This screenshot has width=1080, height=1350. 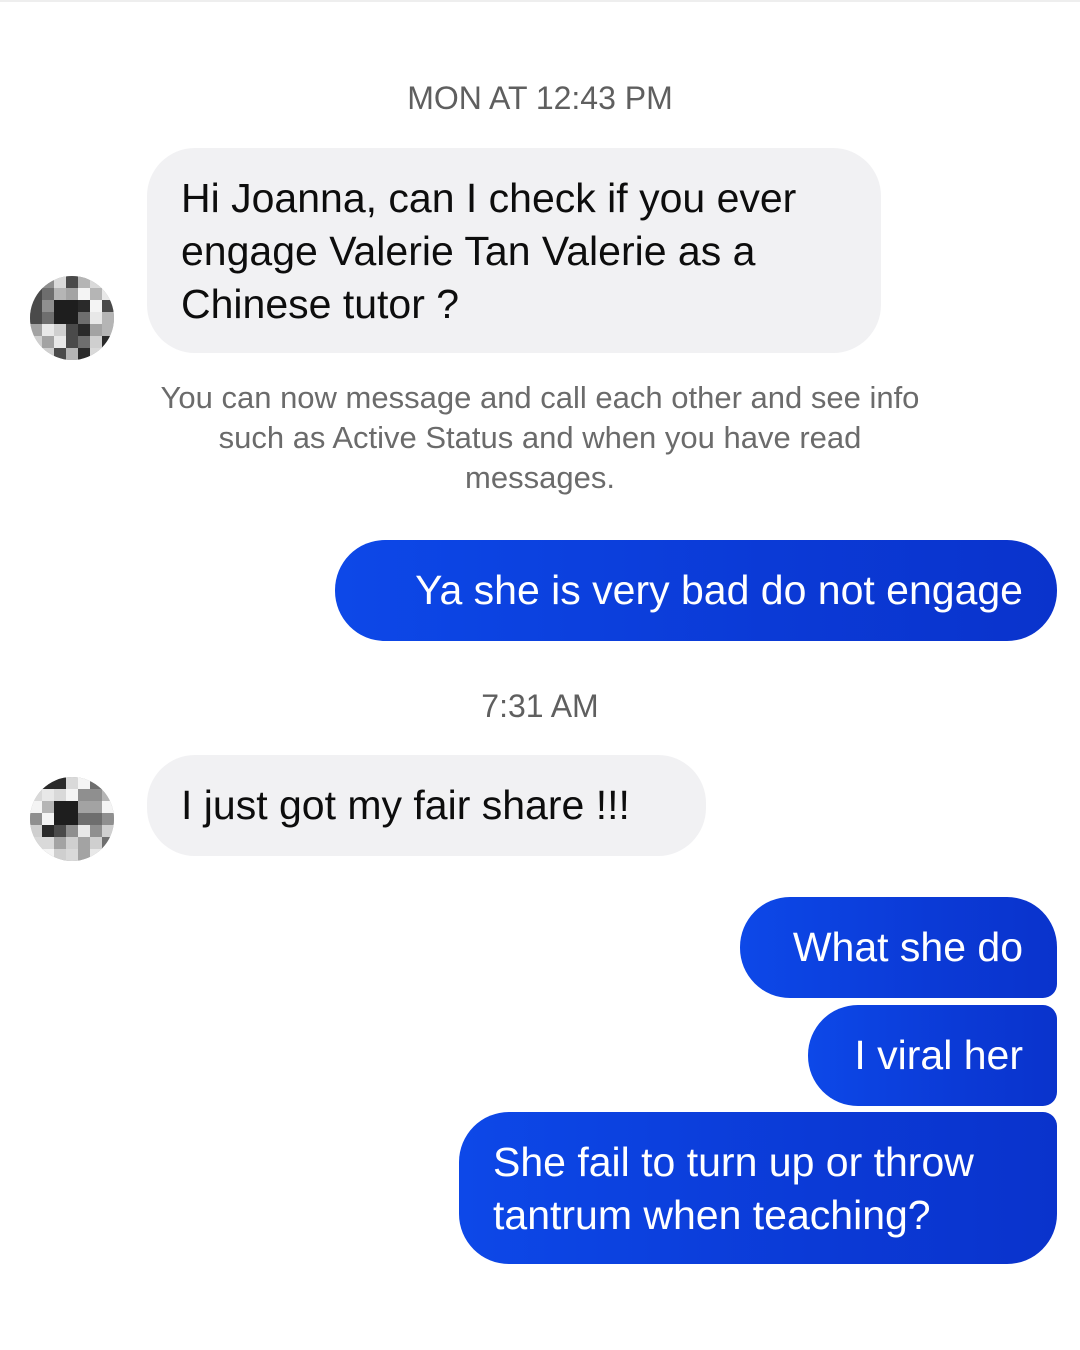 What do you see at coordinates (426, 805) in the screenshot?
I see `incoming-message-bubble: I just got my fair share !!!` at bounding box center [426, 805].